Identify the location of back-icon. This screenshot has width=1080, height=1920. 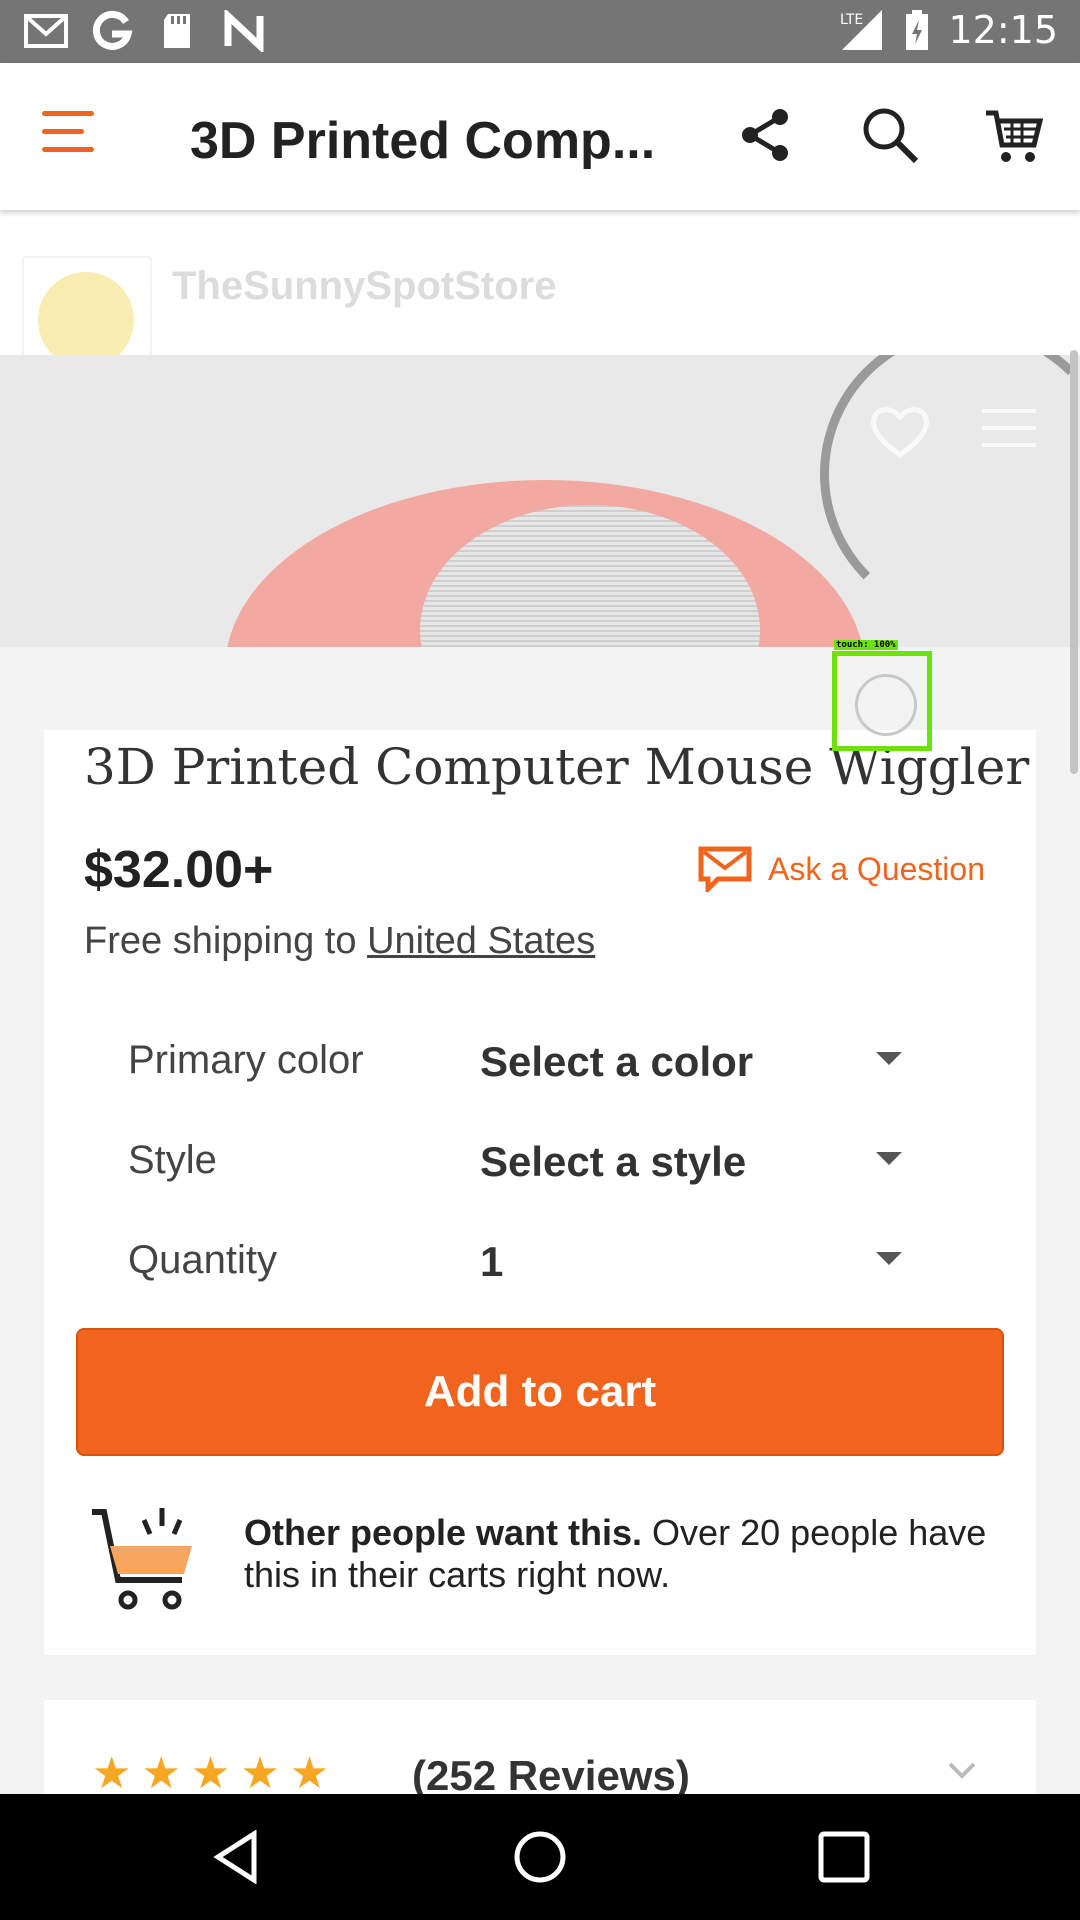
(237, 1857).